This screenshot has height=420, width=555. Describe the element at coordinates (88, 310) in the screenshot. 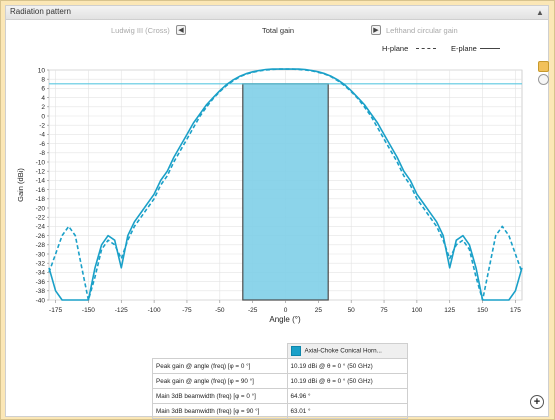

I see `x-tick-label: -150` at that location.